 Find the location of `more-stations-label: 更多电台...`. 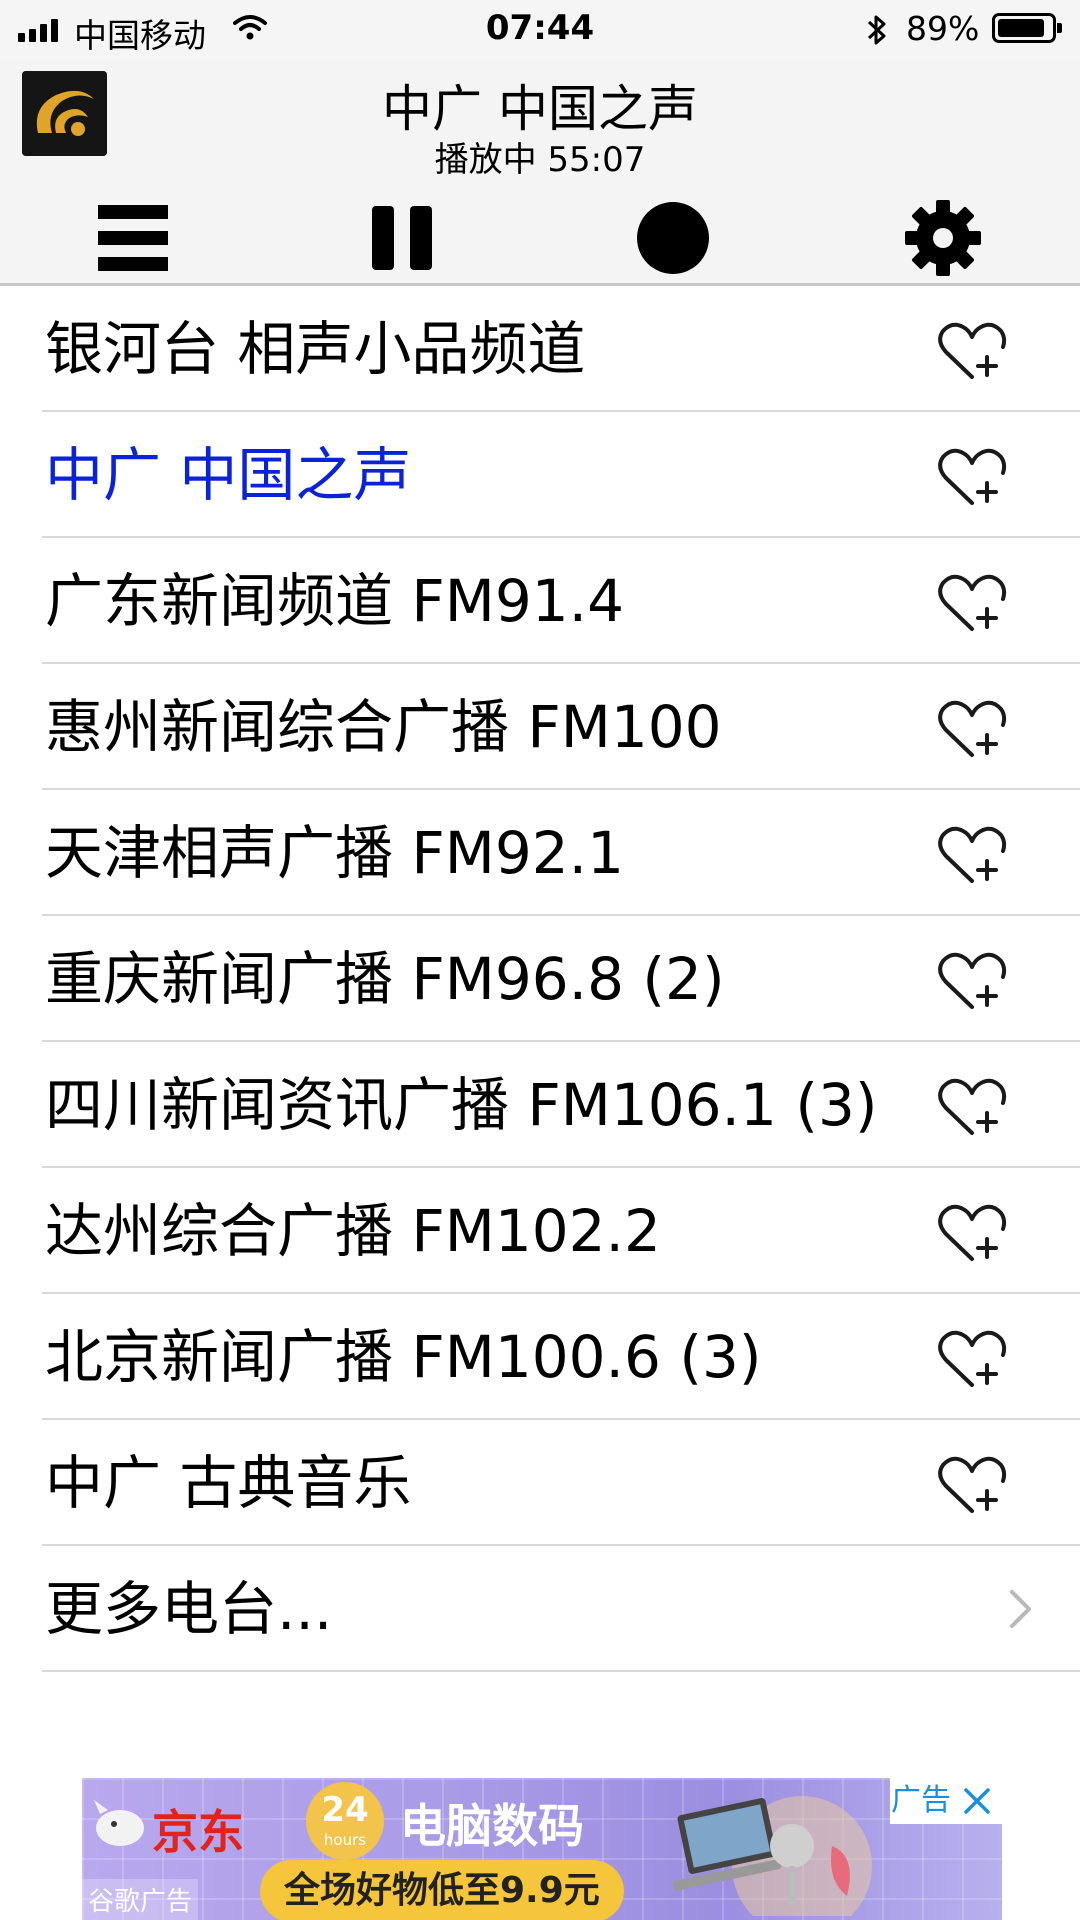

more-stations-label: 更多电台... is located at coordinates (189, 1609).